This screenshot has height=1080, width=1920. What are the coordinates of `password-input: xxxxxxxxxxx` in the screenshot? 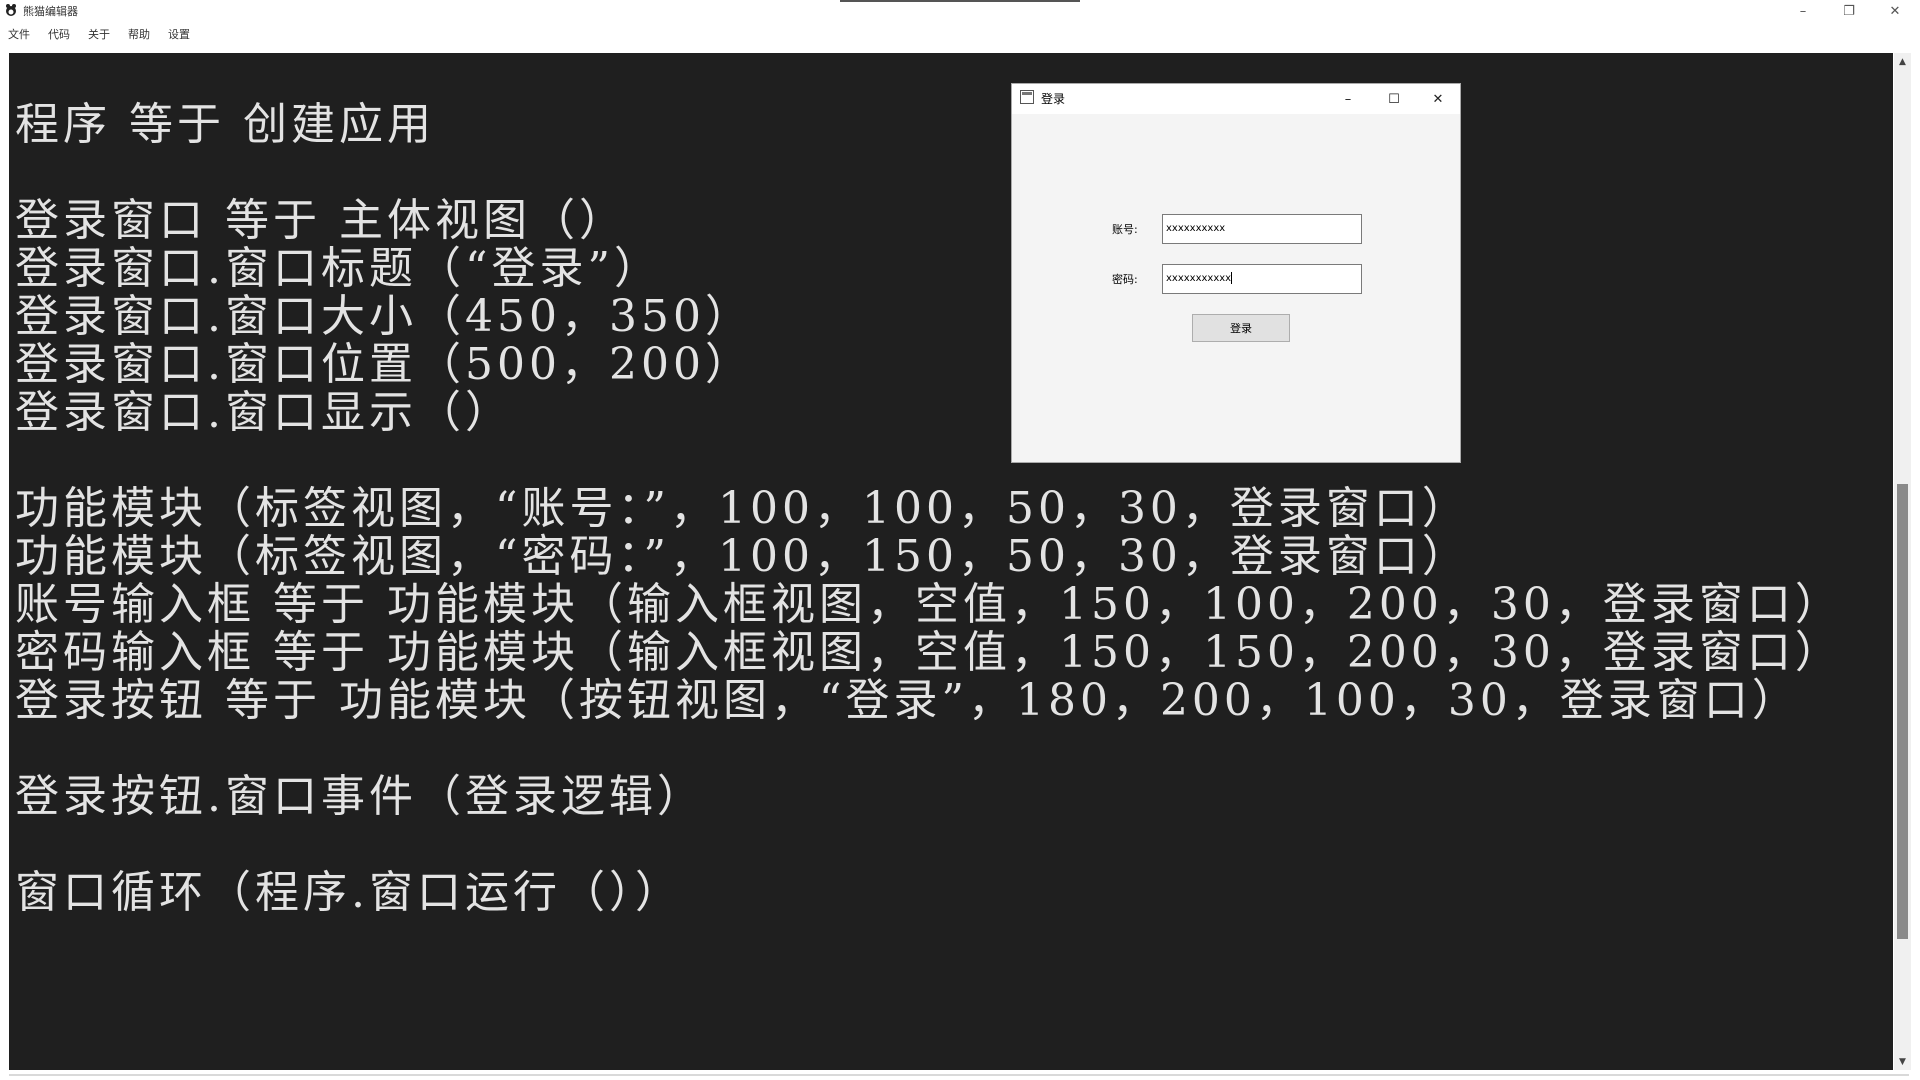 It's located at (1262, 279).